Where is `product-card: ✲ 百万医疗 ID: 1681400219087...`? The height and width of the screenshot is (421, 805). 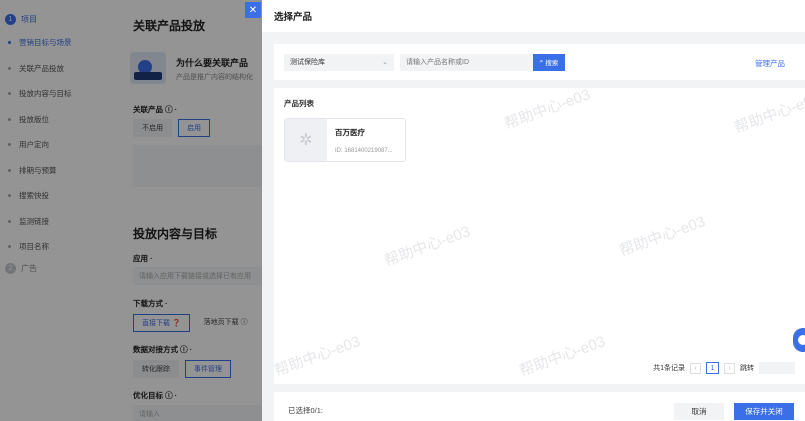 product-card: ✲ 百万医疗 ID: 1681400219087... is located at coordinates (345, 140).